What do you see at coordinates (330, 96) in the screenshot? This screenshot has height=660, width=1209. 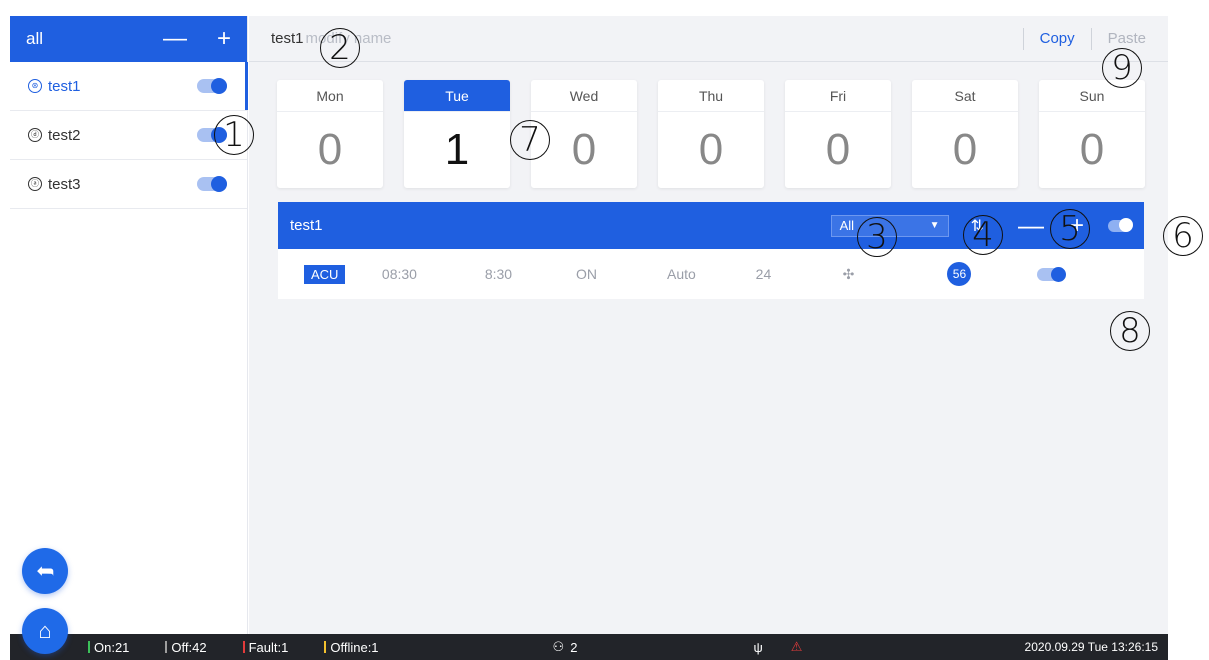 I see `day-name: Mon` at bounding box center [330, 96].